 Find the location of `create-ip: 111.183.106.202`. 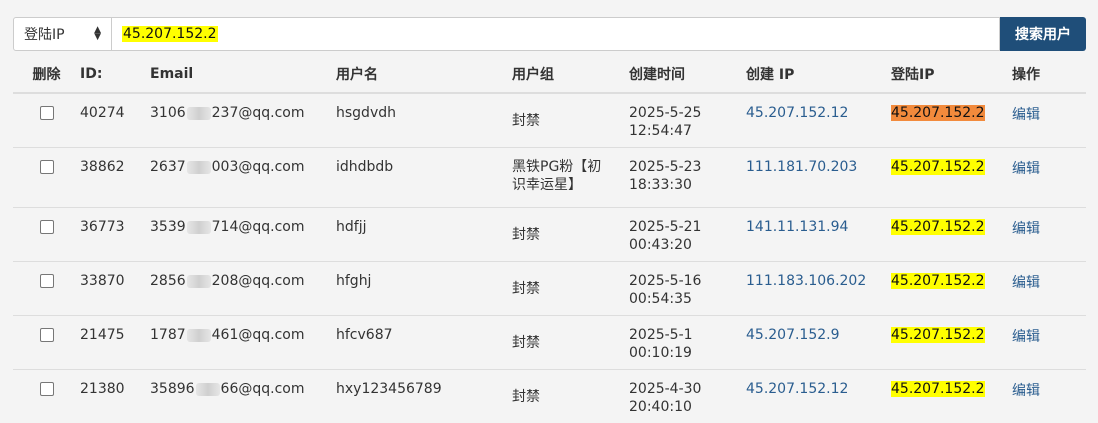

create-ip: 111.183.106.202 is located at coordinates (818, 276).